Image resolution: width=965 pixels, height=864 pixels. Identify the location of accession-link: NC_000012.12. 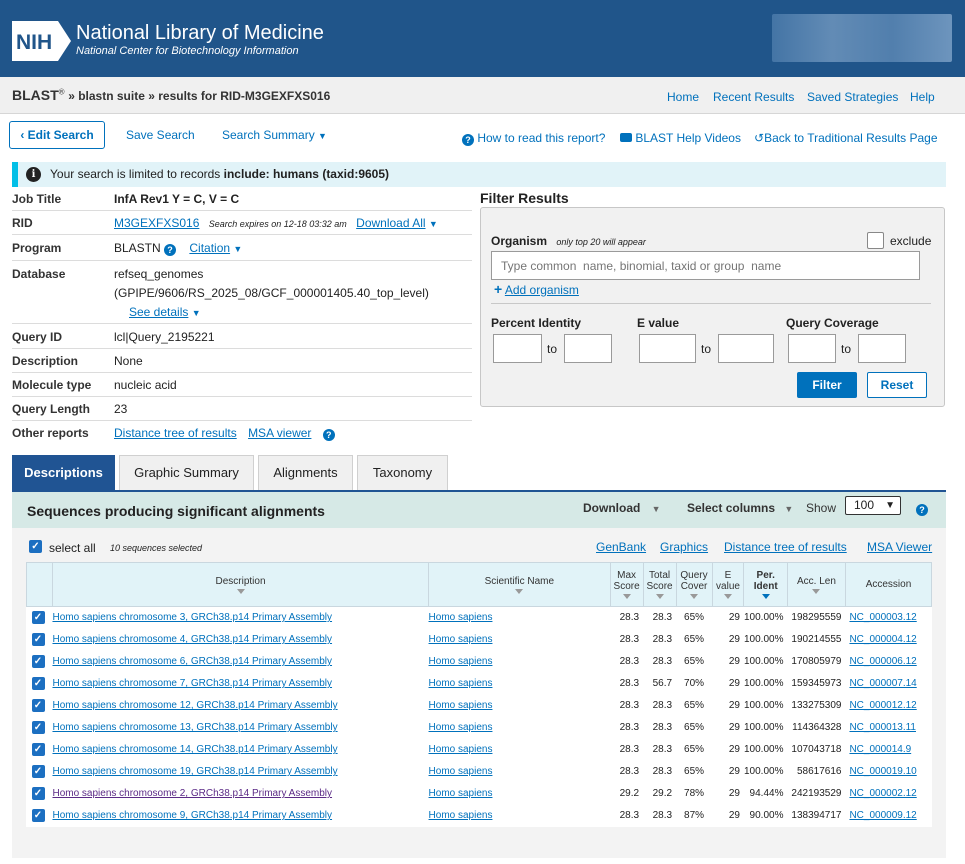
(882, 705).